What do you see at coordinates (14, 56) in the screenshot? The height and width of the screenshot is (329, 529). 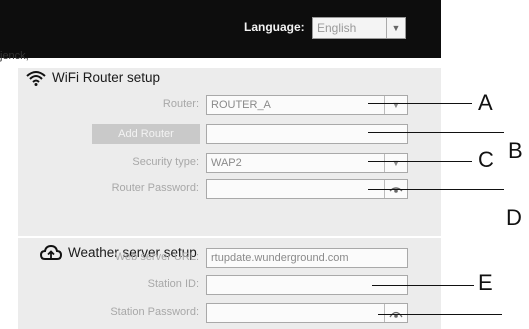 I see `corner-text: jenck,` at bounding box center [14, 56].